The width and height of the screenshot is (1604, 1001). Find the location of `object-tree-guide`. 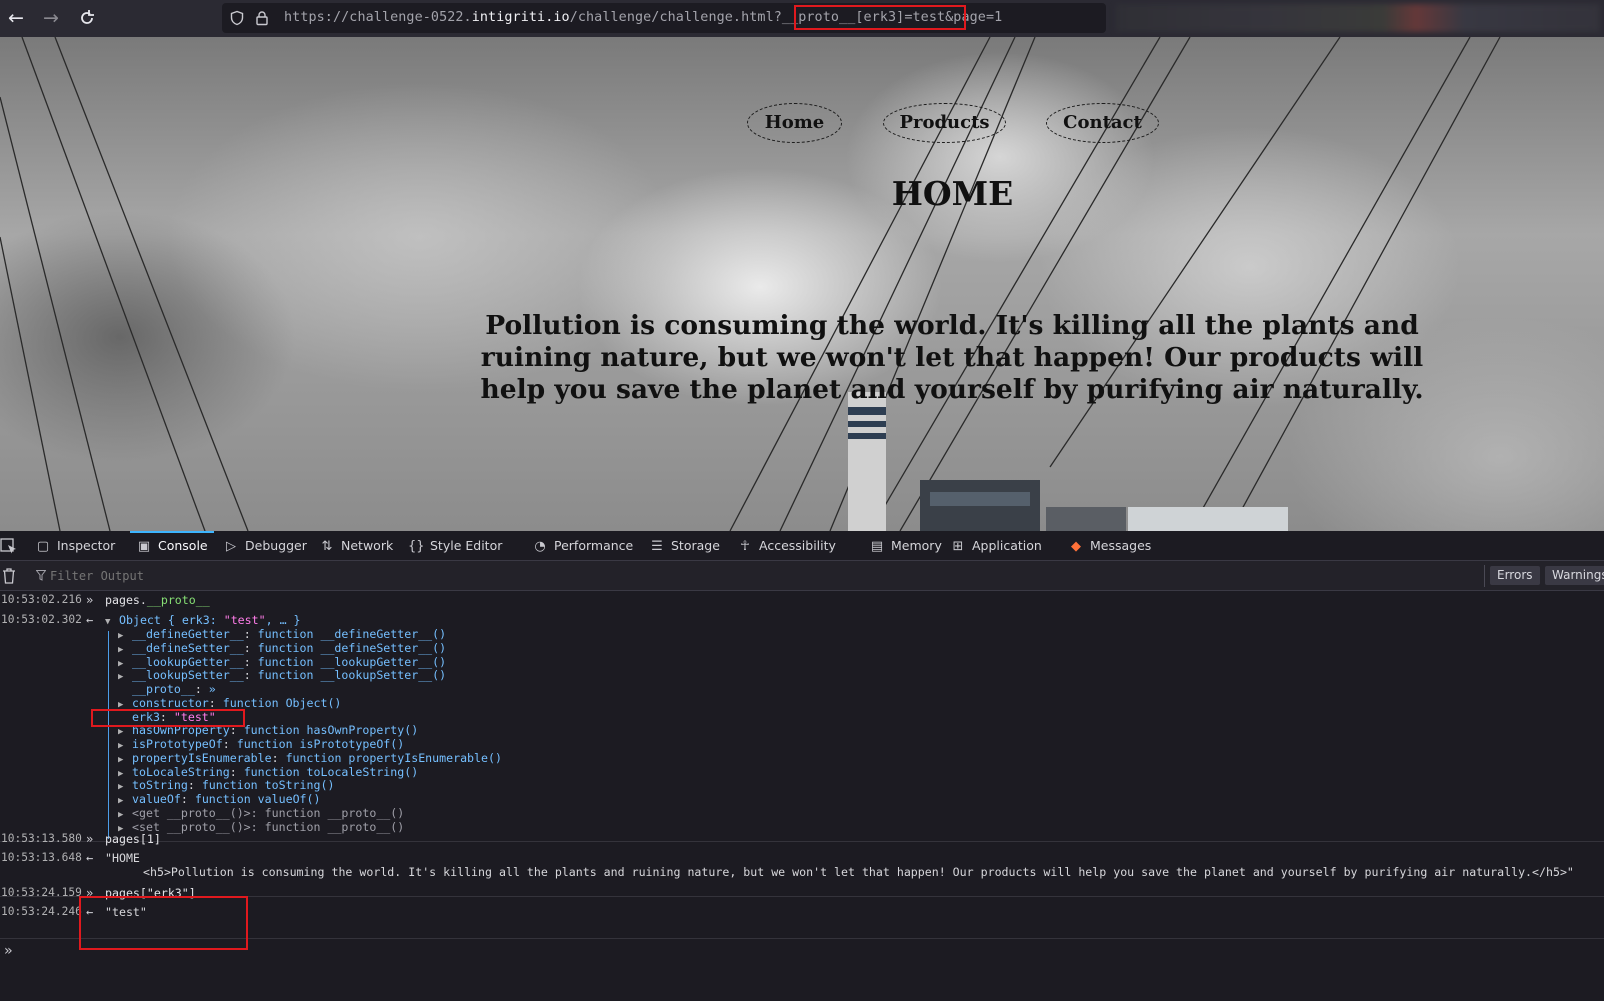

object-tree-guide is located at coordinates (108, 735).